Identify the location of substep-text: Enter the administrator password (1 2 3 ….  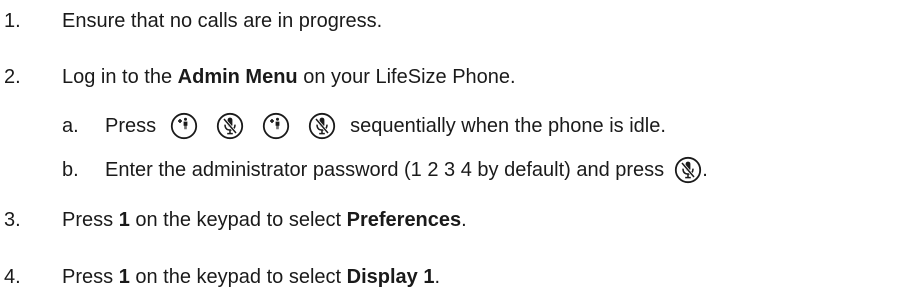
(406, 170).